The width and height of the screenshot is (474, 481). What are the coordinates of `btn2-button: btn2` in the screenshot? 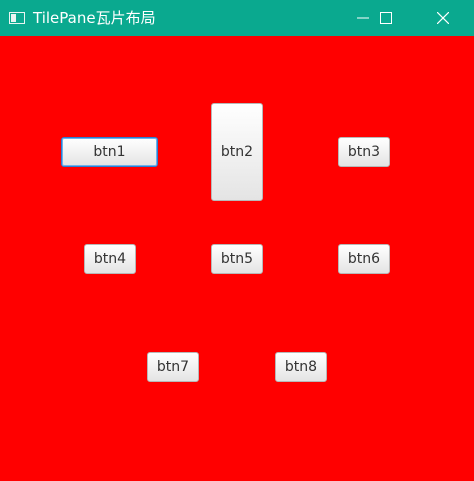 It's located at (237, 152).